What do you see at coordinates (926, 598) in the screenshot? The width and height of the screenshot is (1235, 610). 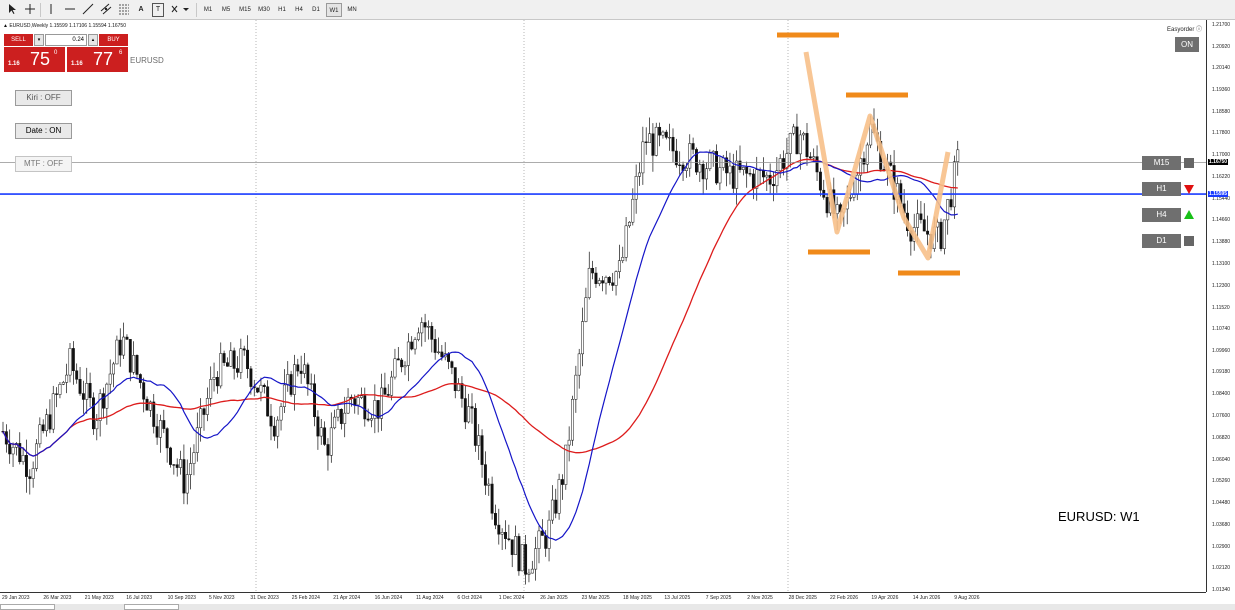 I see `time-tick-label: 14 Jun 2026` at bounding box center [926, 598].